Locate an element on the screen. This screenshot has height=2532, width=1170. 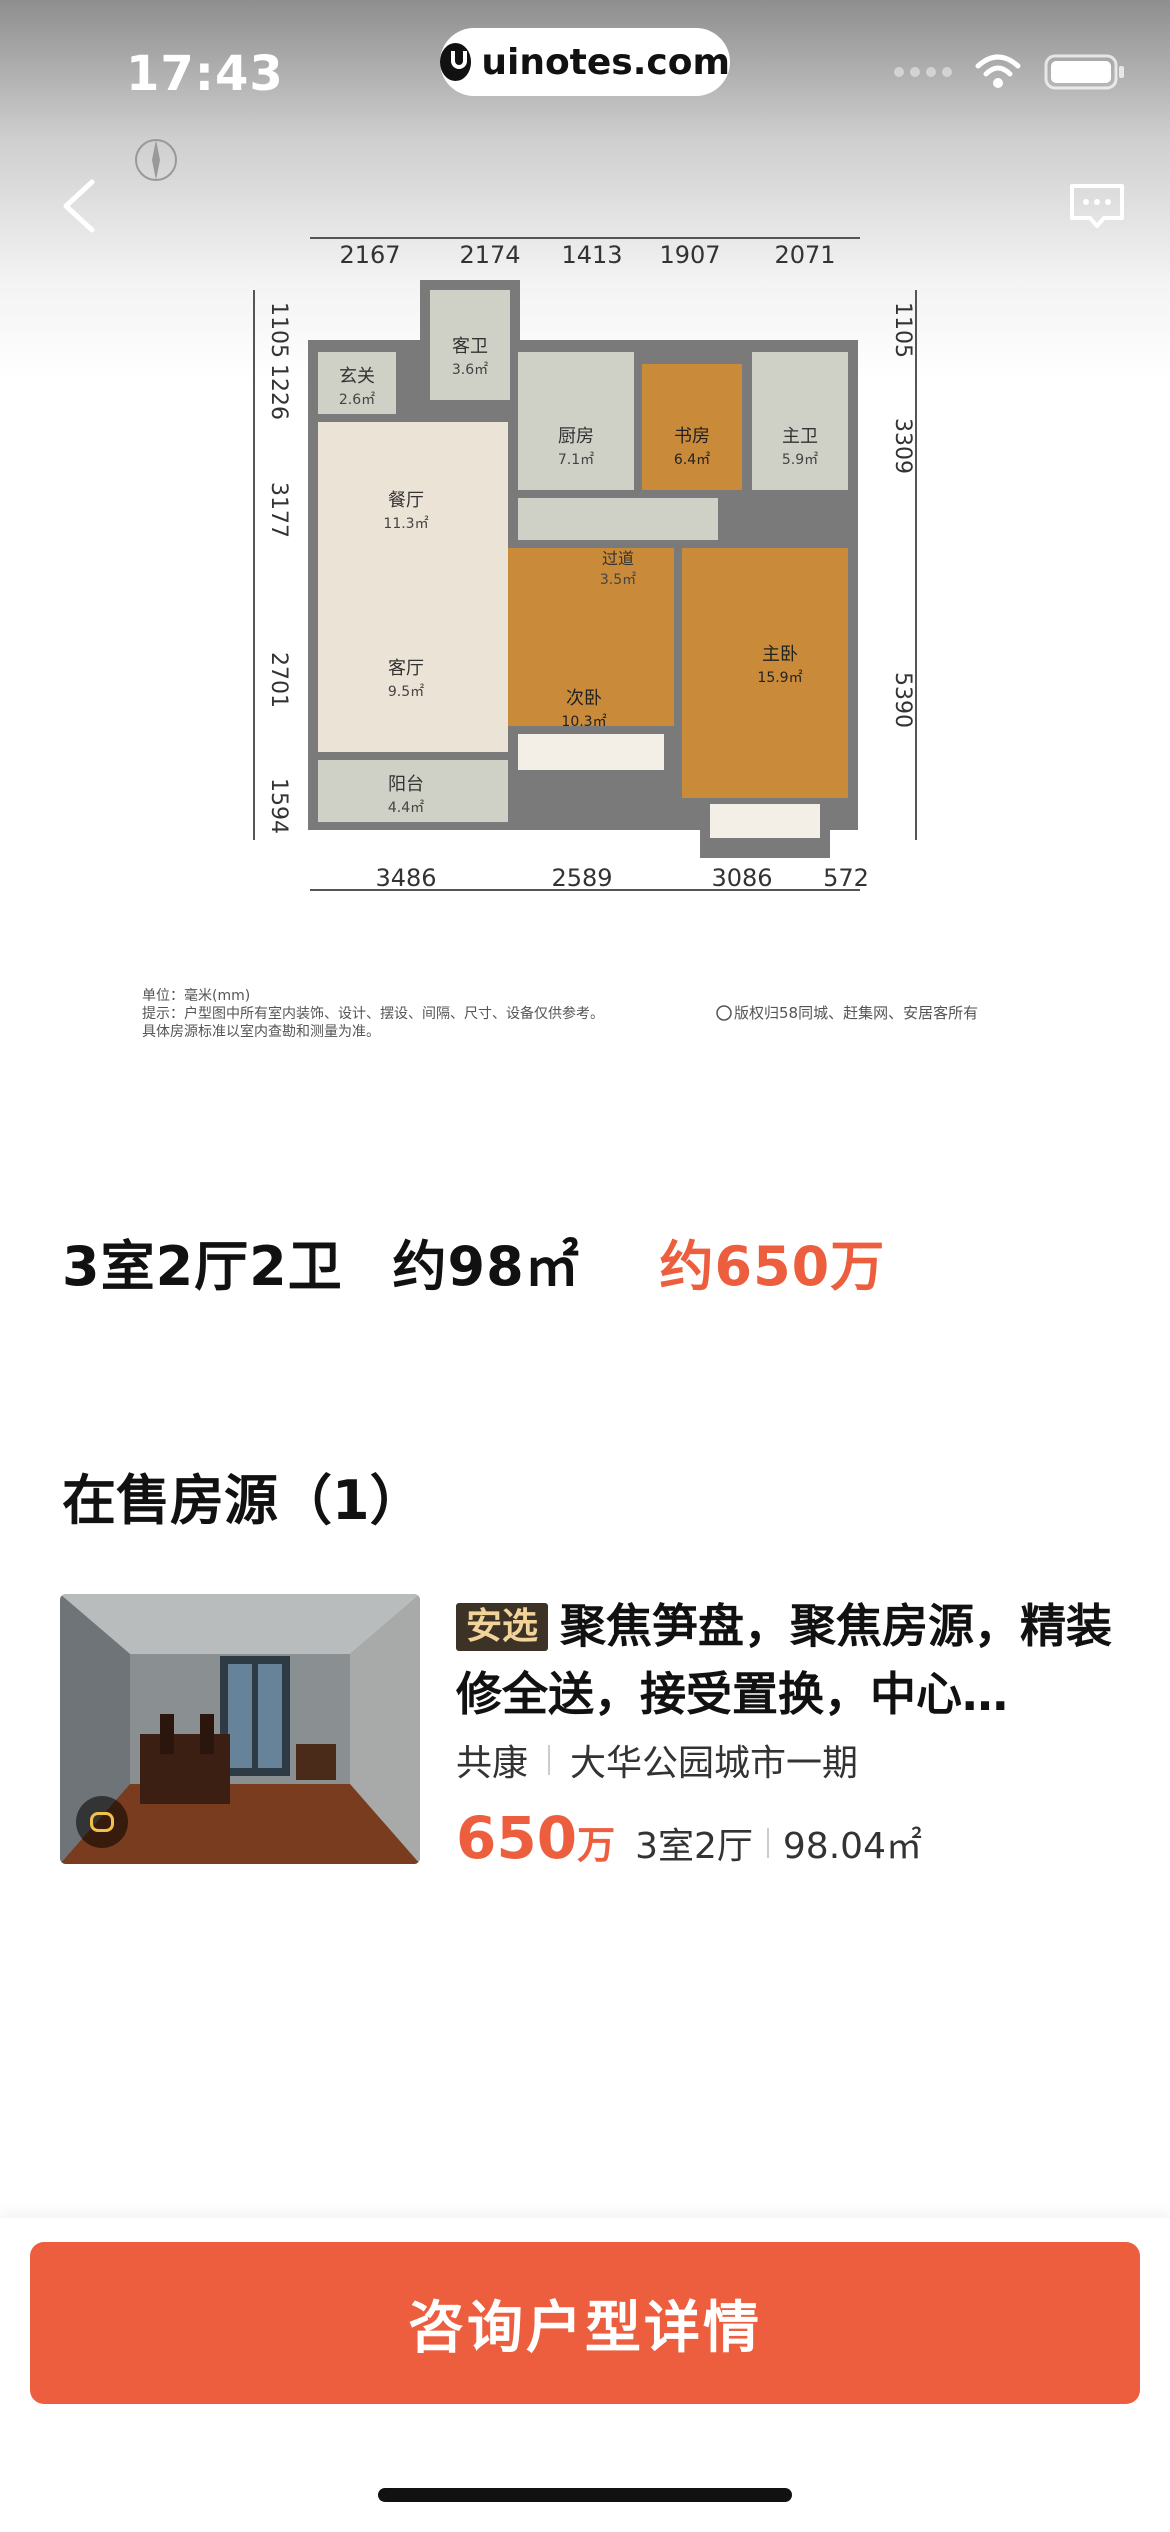
room-area-dining: 11.3㎡ is located at coordinates (405, 524).